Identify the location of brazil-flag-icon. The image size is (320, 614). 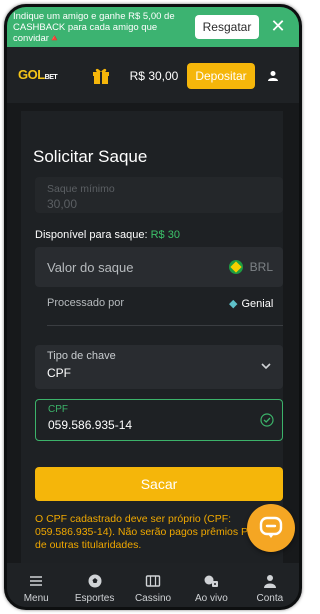
(236, 267).